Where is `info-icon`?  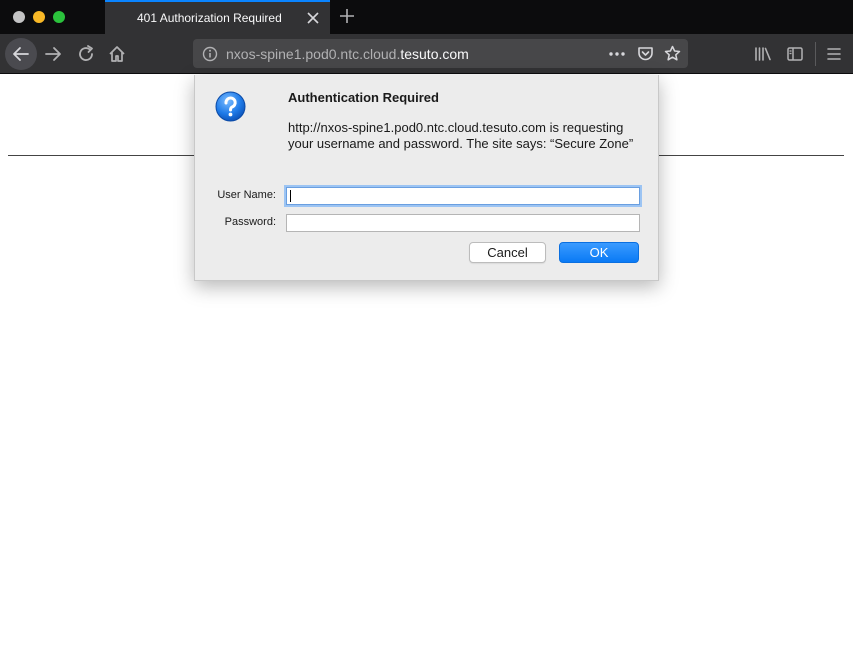
info-icon is located at coordinates (210, 54).